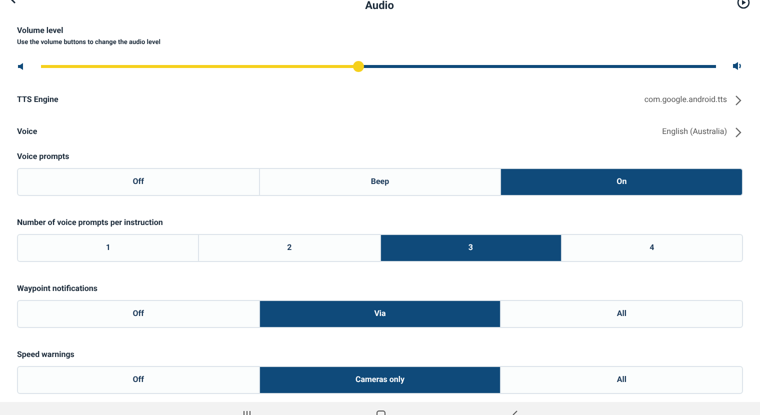 This screenshot has width=760, height=415. What do you see at coordinates (379, 314) in the screenshot?
I see `segment-option: Via` at bounding box center [379, 314].